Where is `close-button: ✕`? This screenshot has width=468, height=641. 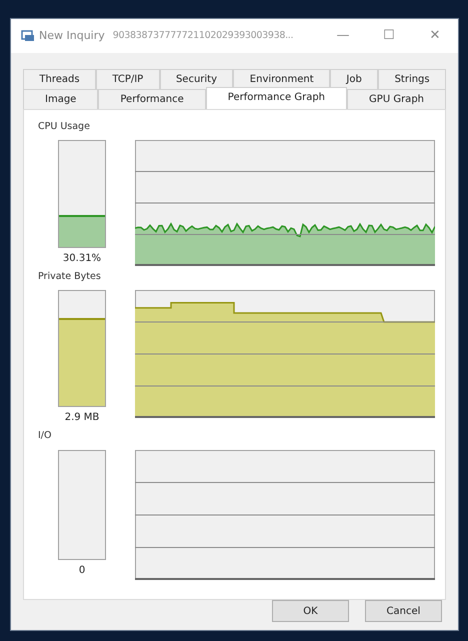 close-button: ✕ is located at coordinates (435, 36).